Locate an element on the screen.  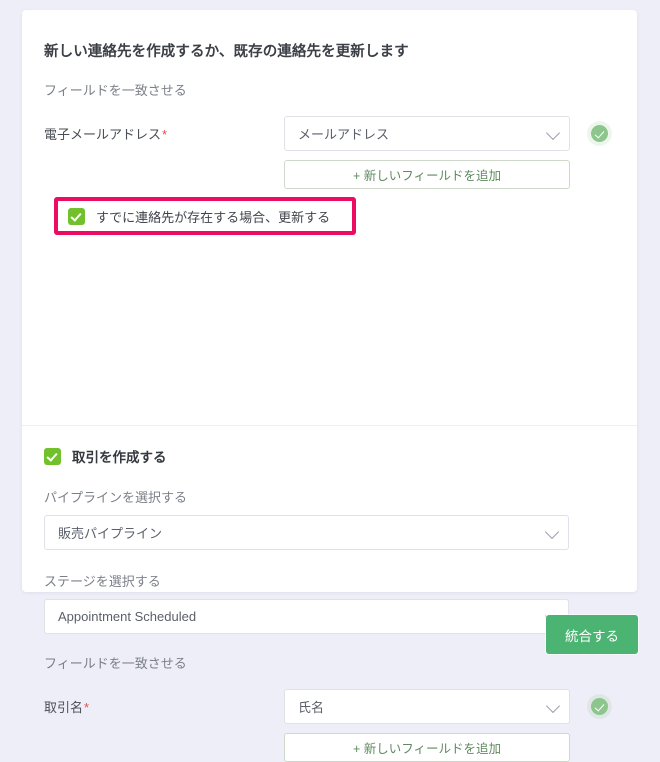
deal-name-required-asterisk: * is located at coordinates (87, 707).